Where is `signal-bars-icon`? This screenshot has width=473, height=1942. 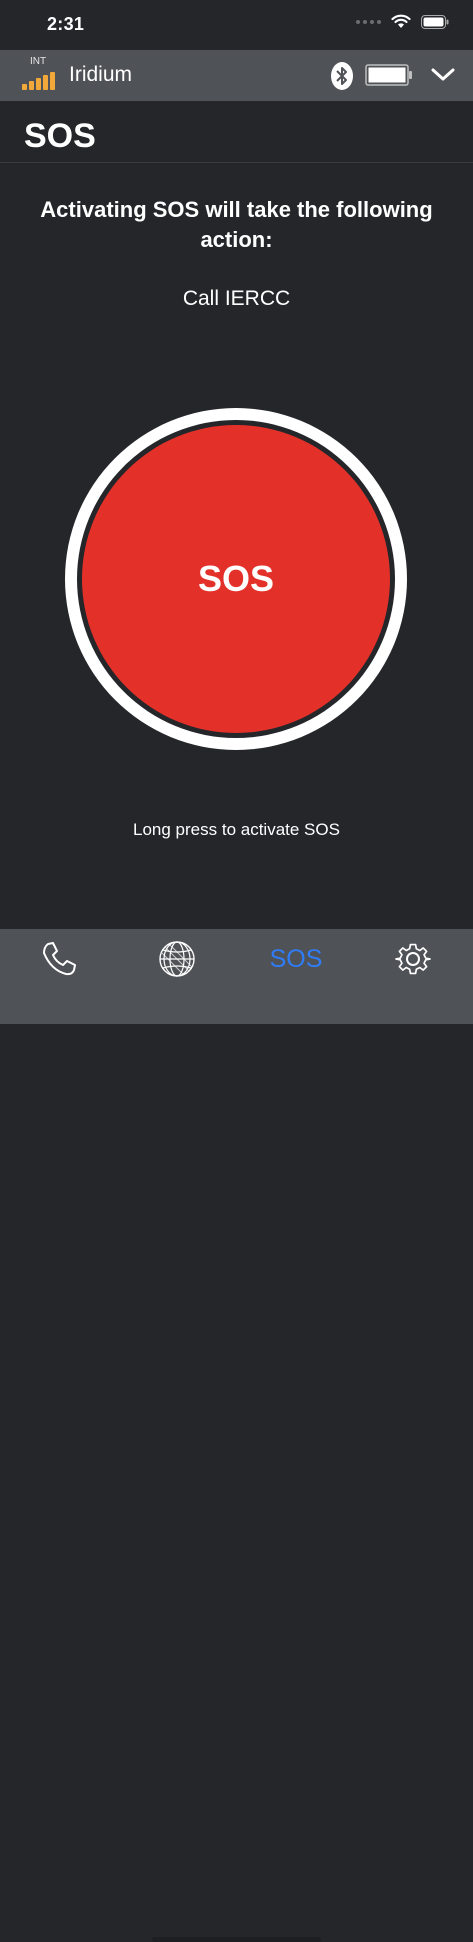
signal-bars-icon is located at coordinates (38, 81).